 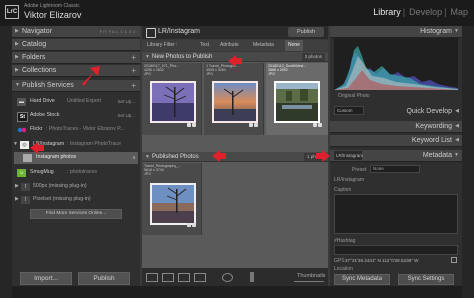 What do you see at coordinates (133, 70) in the screenshot?
I see `add-collection-icon: +` at bounding box center [133, 70].